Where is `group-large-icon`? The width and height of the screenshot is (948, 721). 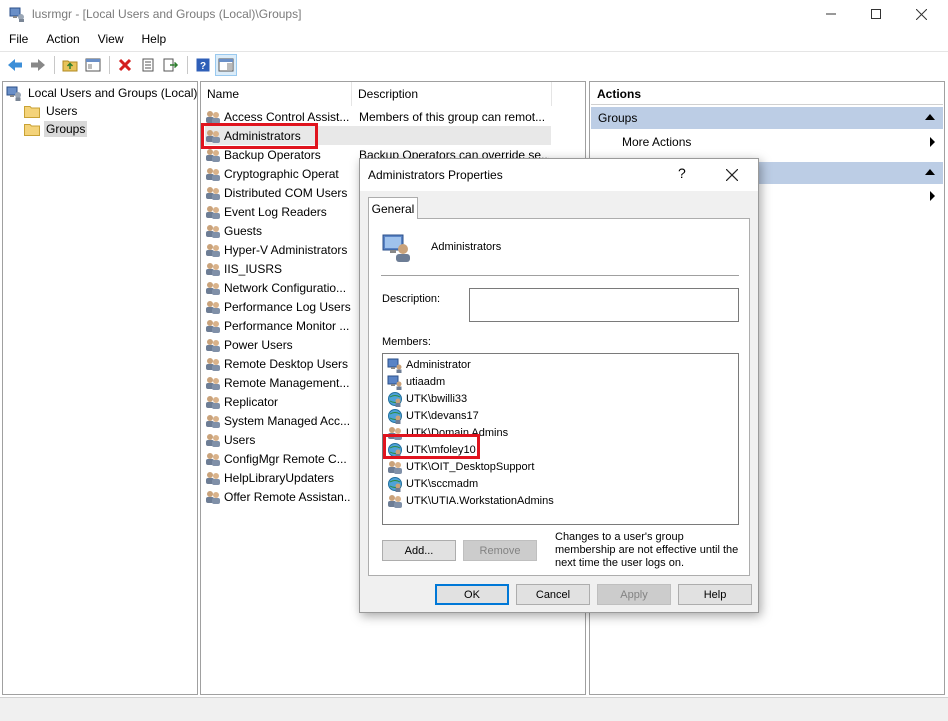
group-large-icon is located at coordinates (397, 248).